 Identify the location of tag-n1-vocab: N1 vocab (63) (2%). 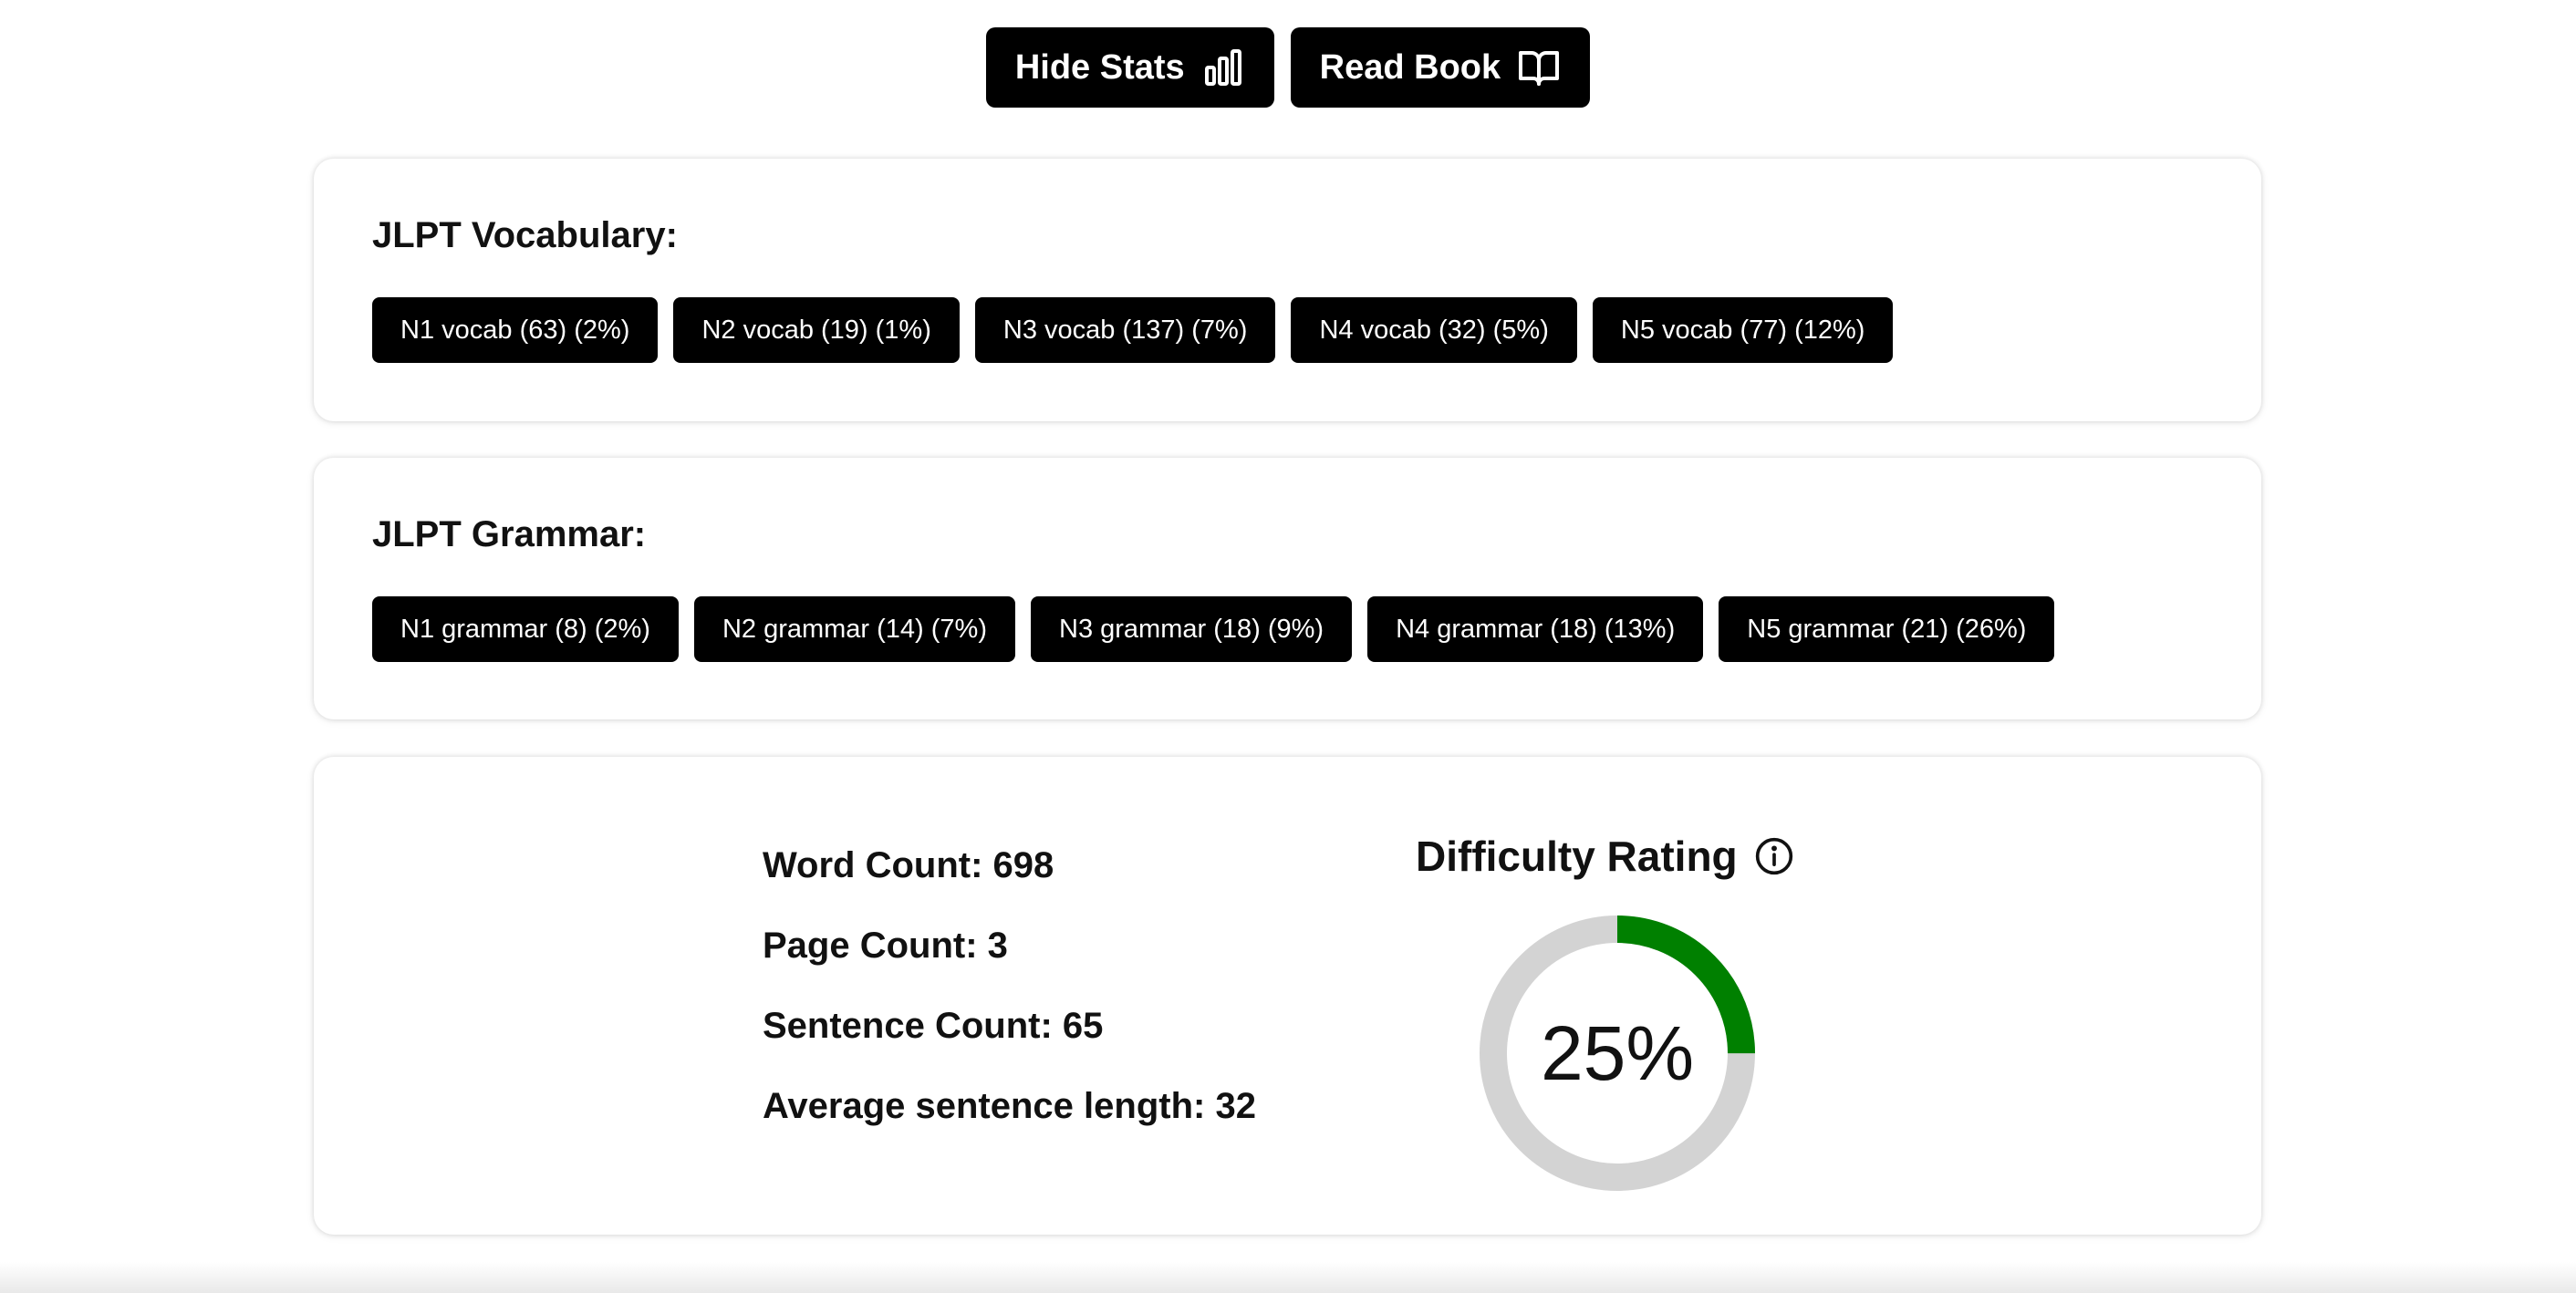
(515, 330).